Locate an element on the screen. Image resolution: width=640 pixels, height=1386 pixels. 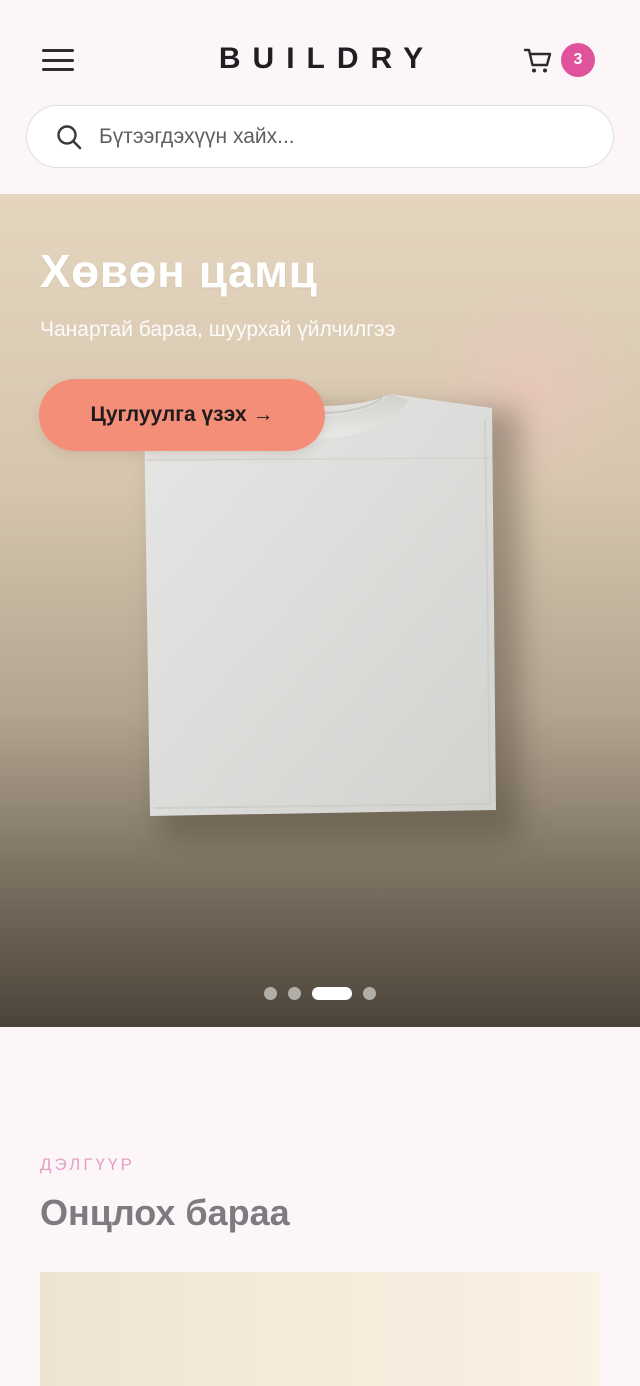
app-header: BUILDRY 3 is located at coordinates (320, 52).